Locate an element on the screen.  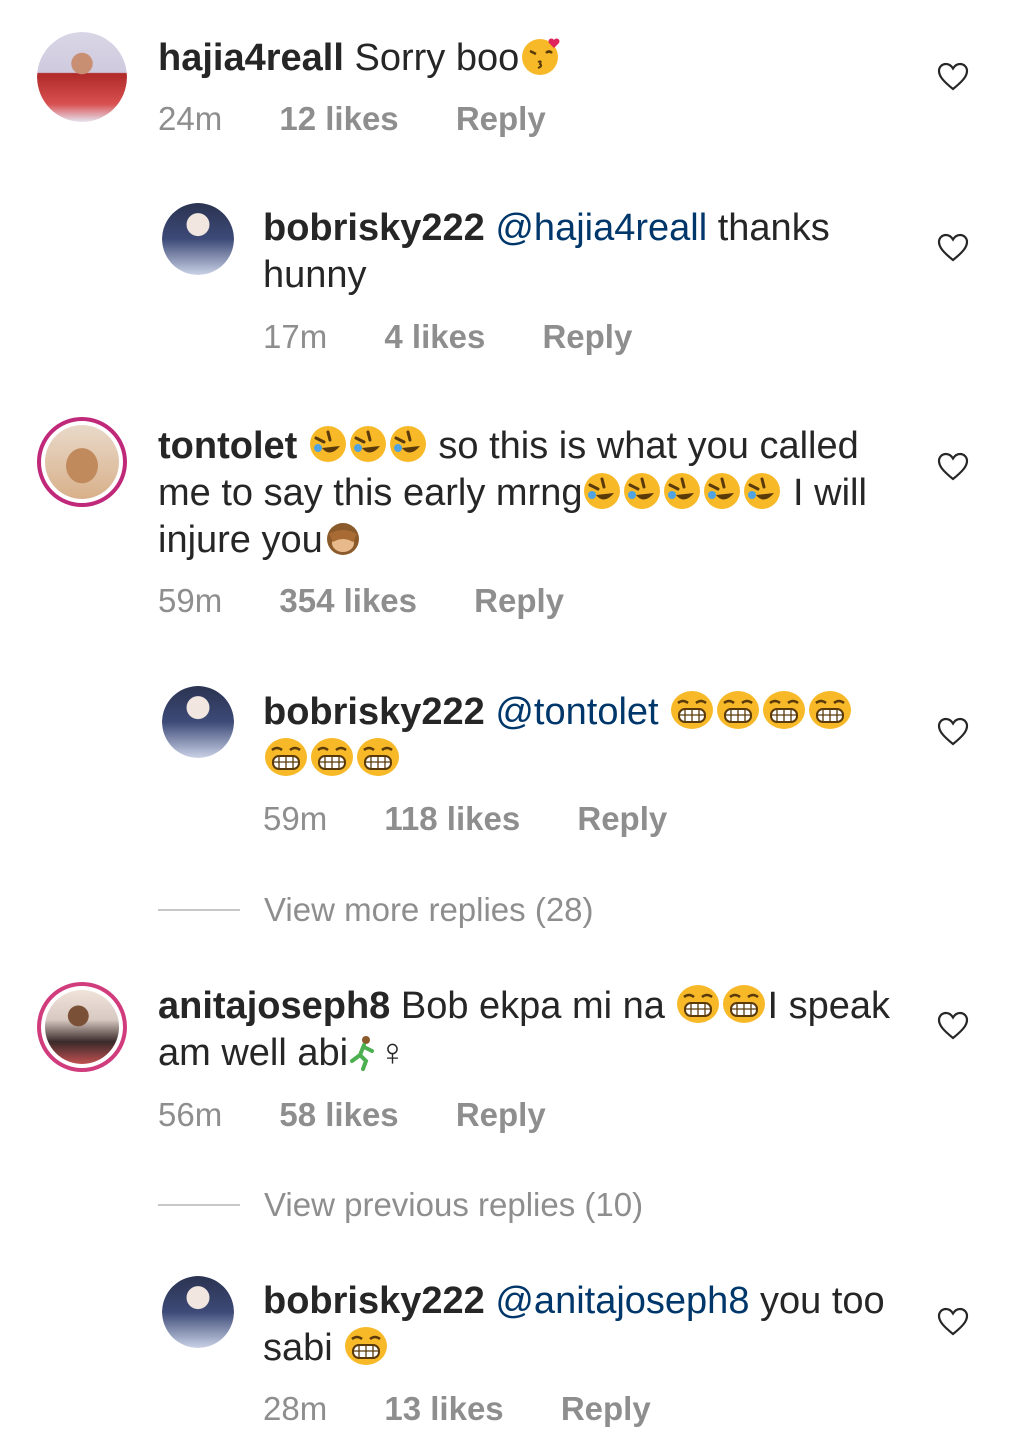
likes-count: 118 likes is located at coordinates (452, 818).